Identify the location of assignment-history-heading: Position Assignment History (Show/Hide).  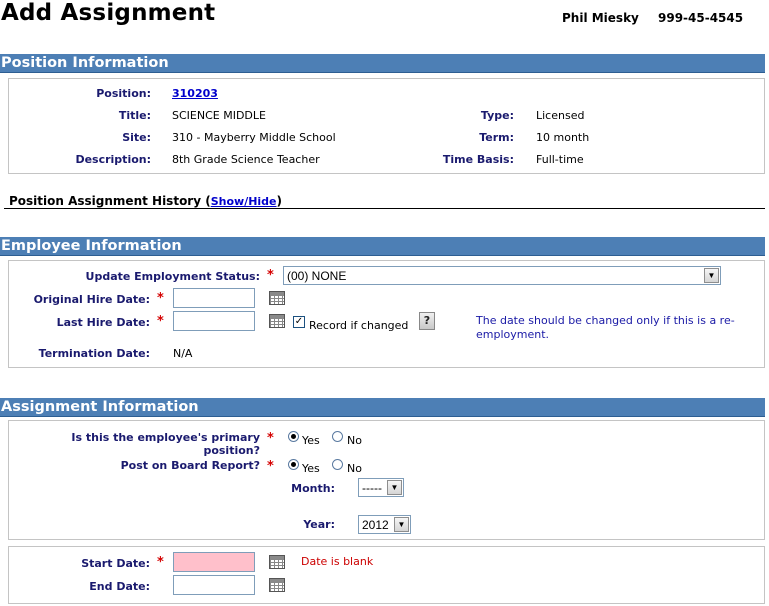
(145, 201).